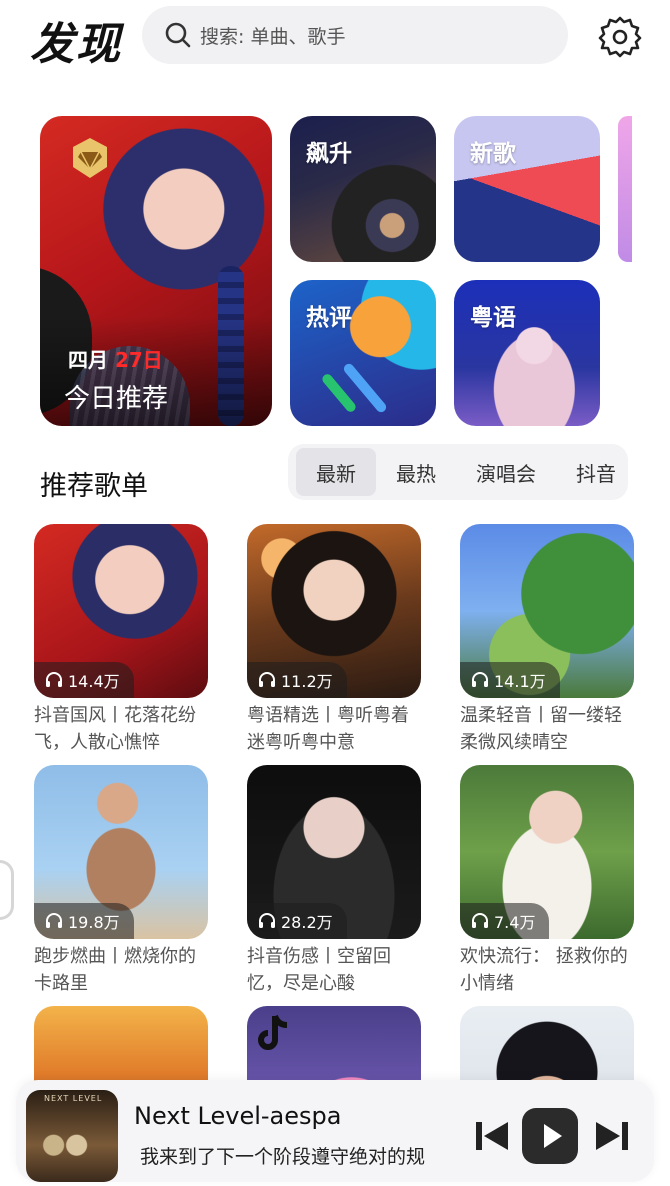  I want to click on card-label: 飙升, so click(329, 154).